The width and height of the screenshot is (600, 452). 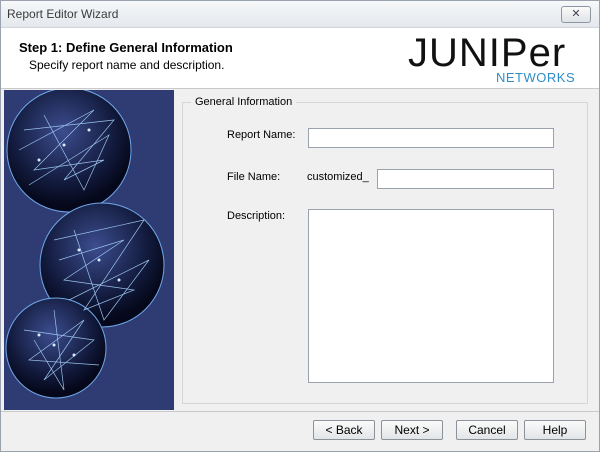 What do you see at coordinates (344, 430) in the screenshot?
I see `back-button: < Back` at bounding box center [344, 430].